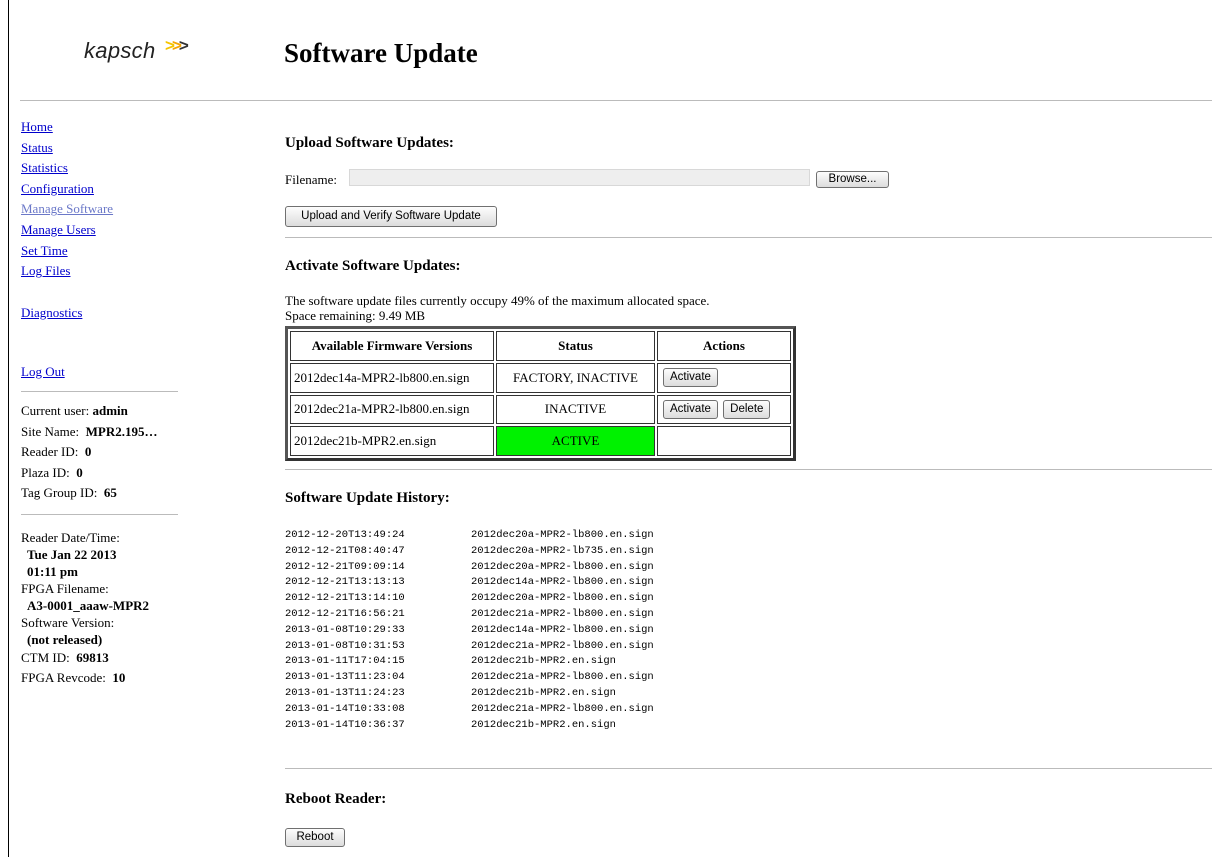 This screenshot has height=857, width=1212. I want to click on sidebar-item-manage-users: Manage Users, so click(58, 229).